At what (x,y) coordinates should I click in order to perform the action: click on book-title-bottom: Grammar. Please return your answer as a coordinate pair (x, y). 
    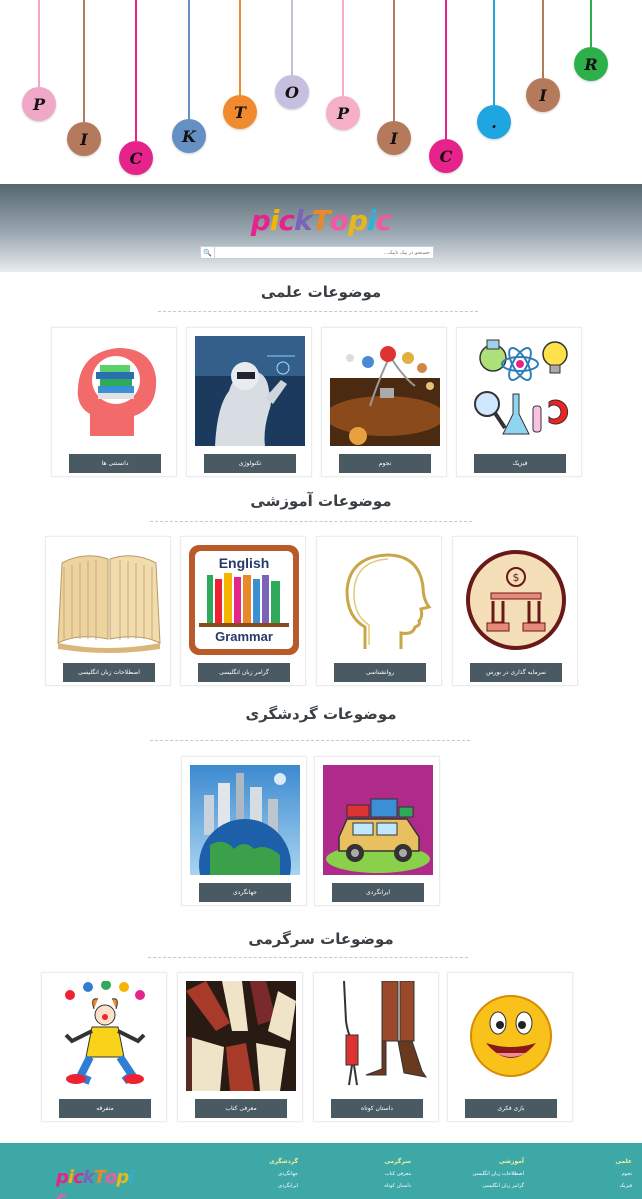
    Looking at the image, I should click on (244, 636).